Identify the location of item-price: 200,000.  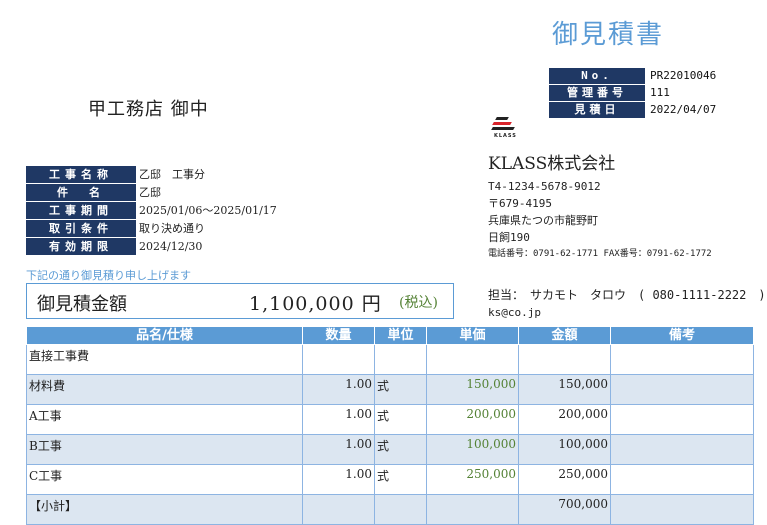
(491, 414).